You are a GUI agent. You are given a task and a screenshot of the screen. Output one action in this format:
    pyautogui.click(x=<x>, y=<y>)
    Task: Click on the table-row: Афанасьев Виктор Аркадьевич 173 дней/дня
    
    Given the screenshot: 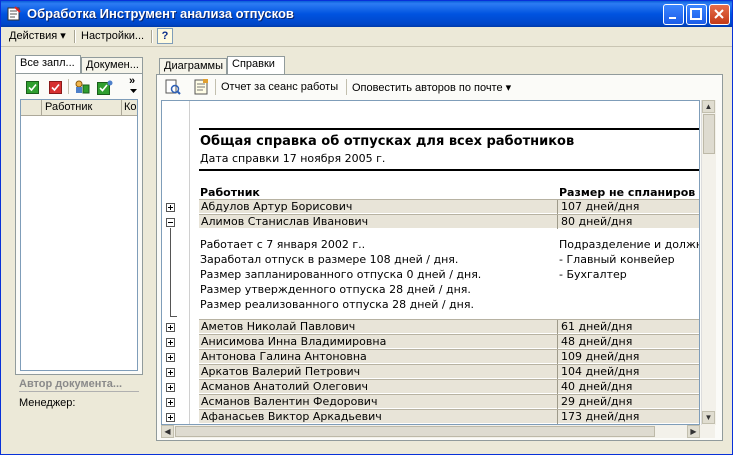 What is the action you would take?
    pyautogui.click(x=449, y=416)
    